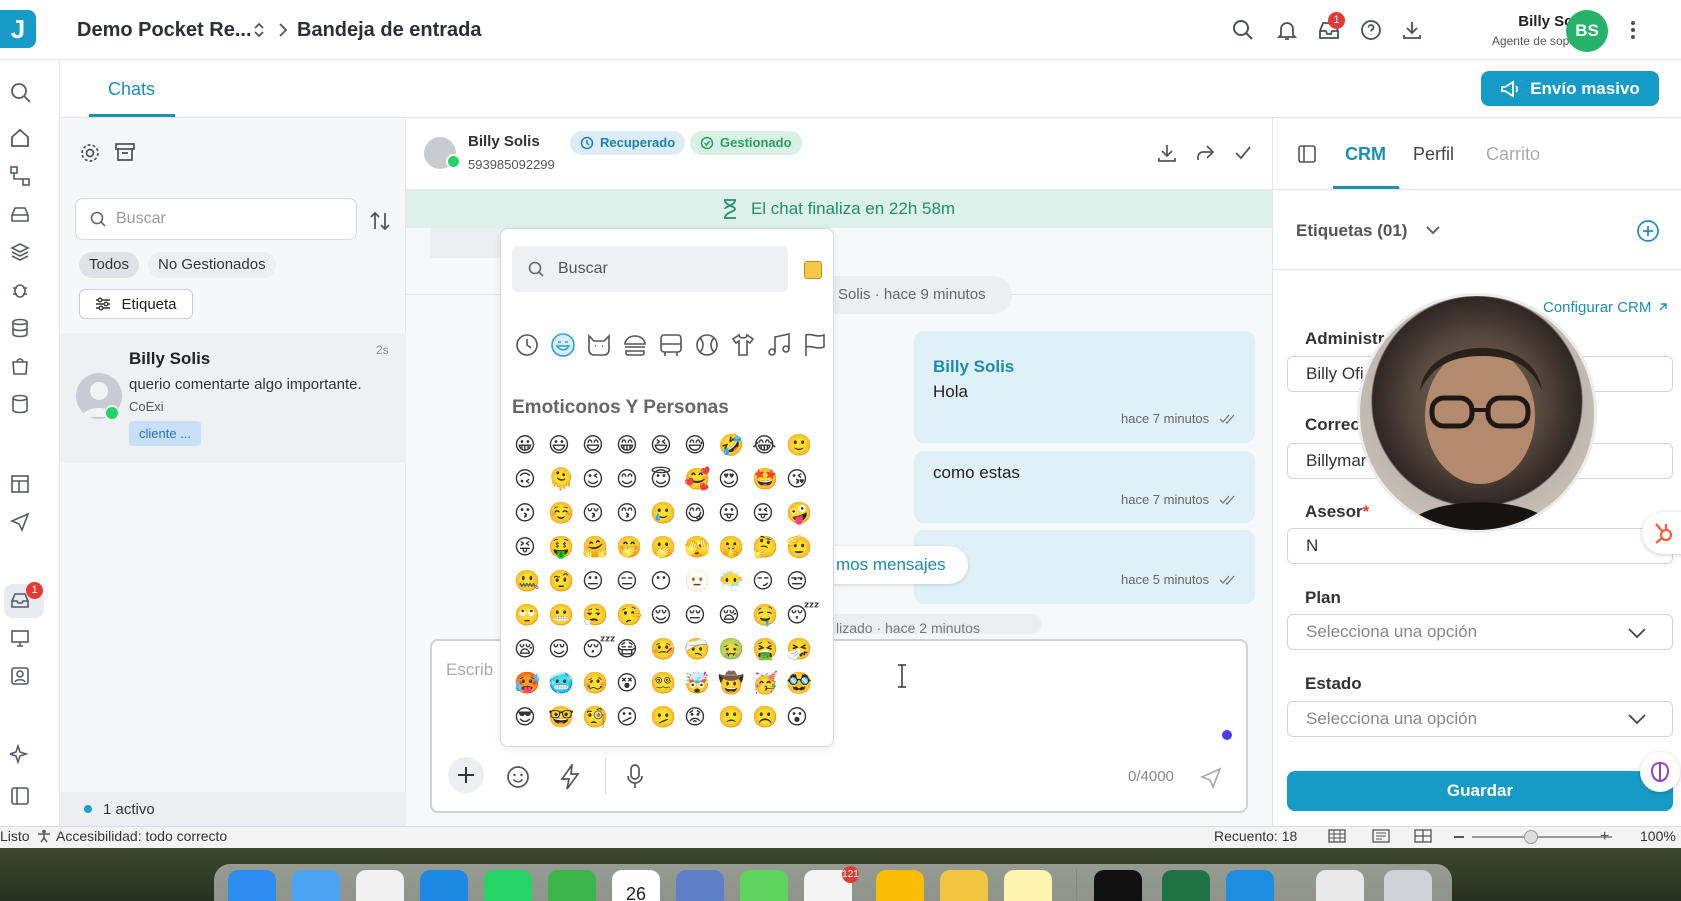 The image size is (1681, 901). I want to click on notes-icon, so click(1028, 885).